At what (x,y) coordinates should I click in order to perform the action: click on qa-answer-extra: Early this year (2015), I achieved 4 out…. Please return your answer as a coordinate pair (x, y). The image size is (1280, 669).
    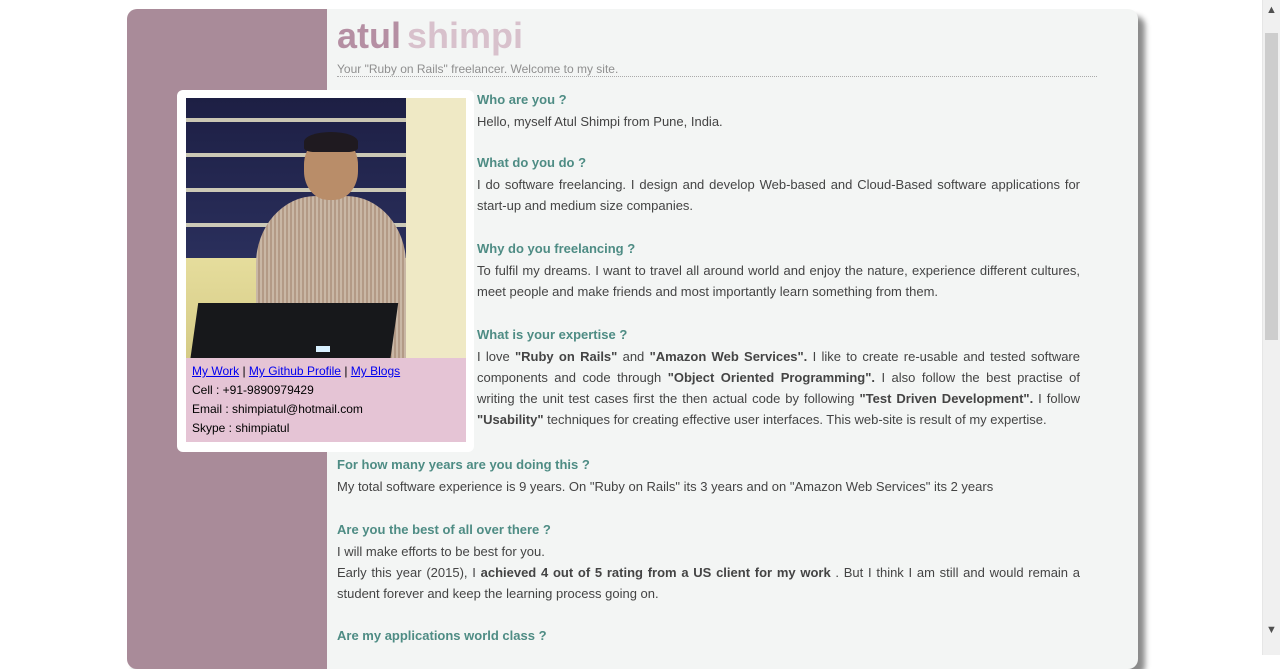
    Looking at the image, I should click on (709, 583).